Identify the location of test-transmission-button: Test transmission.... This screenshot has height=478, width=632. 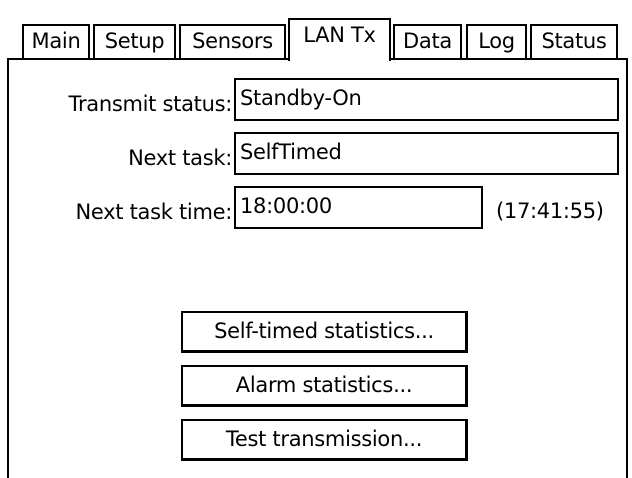
(324, 440).